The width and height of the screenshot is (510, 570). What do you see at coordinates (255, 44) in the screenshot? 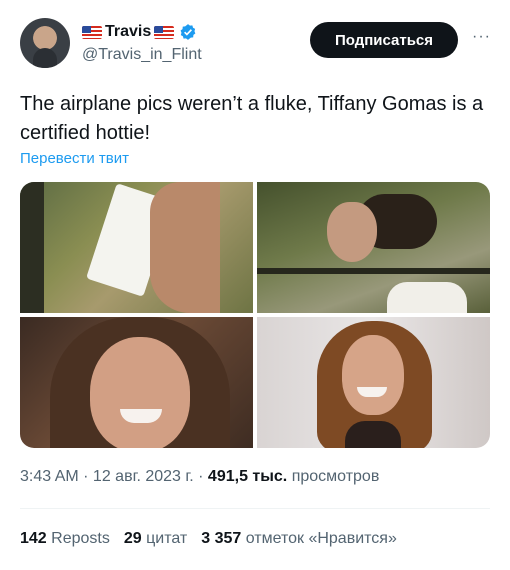
I see `tweet-header: Travis @Travis_in_Flint Подписаться ···` at bounding box center [255, 44].